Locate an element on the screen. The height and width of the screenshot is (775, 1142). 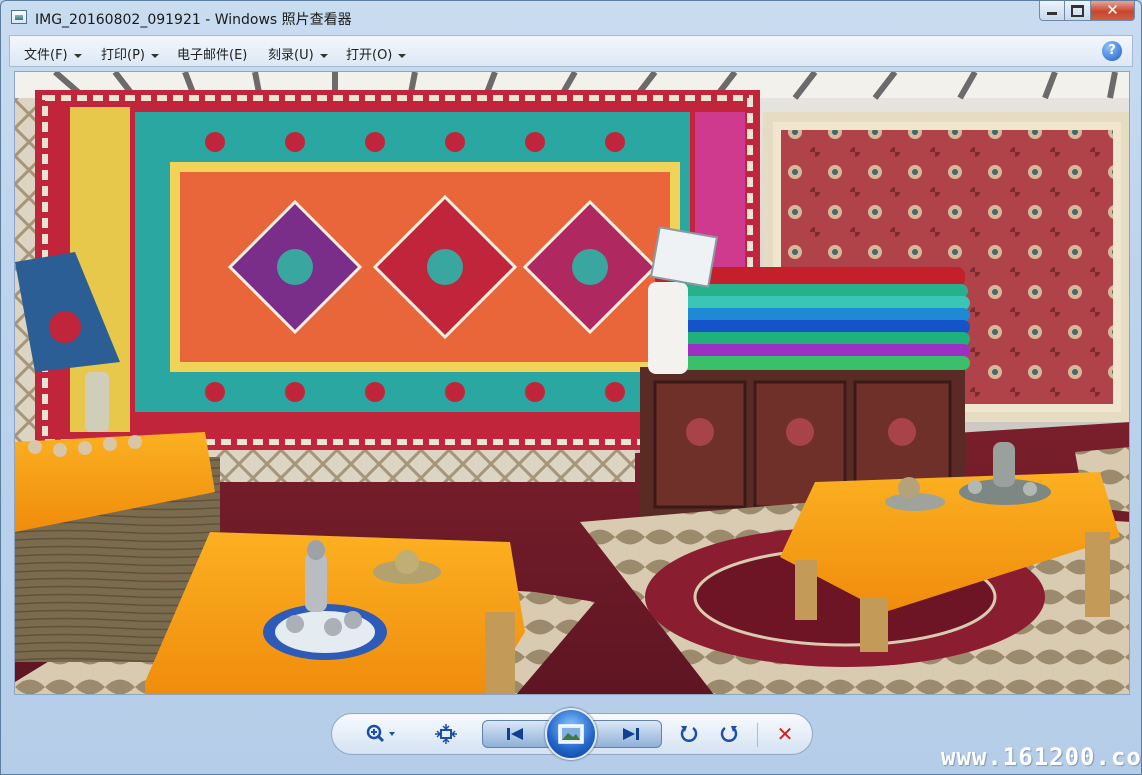
menu-email-label: 电子邮件(E) is located at coordinates (212, 55).